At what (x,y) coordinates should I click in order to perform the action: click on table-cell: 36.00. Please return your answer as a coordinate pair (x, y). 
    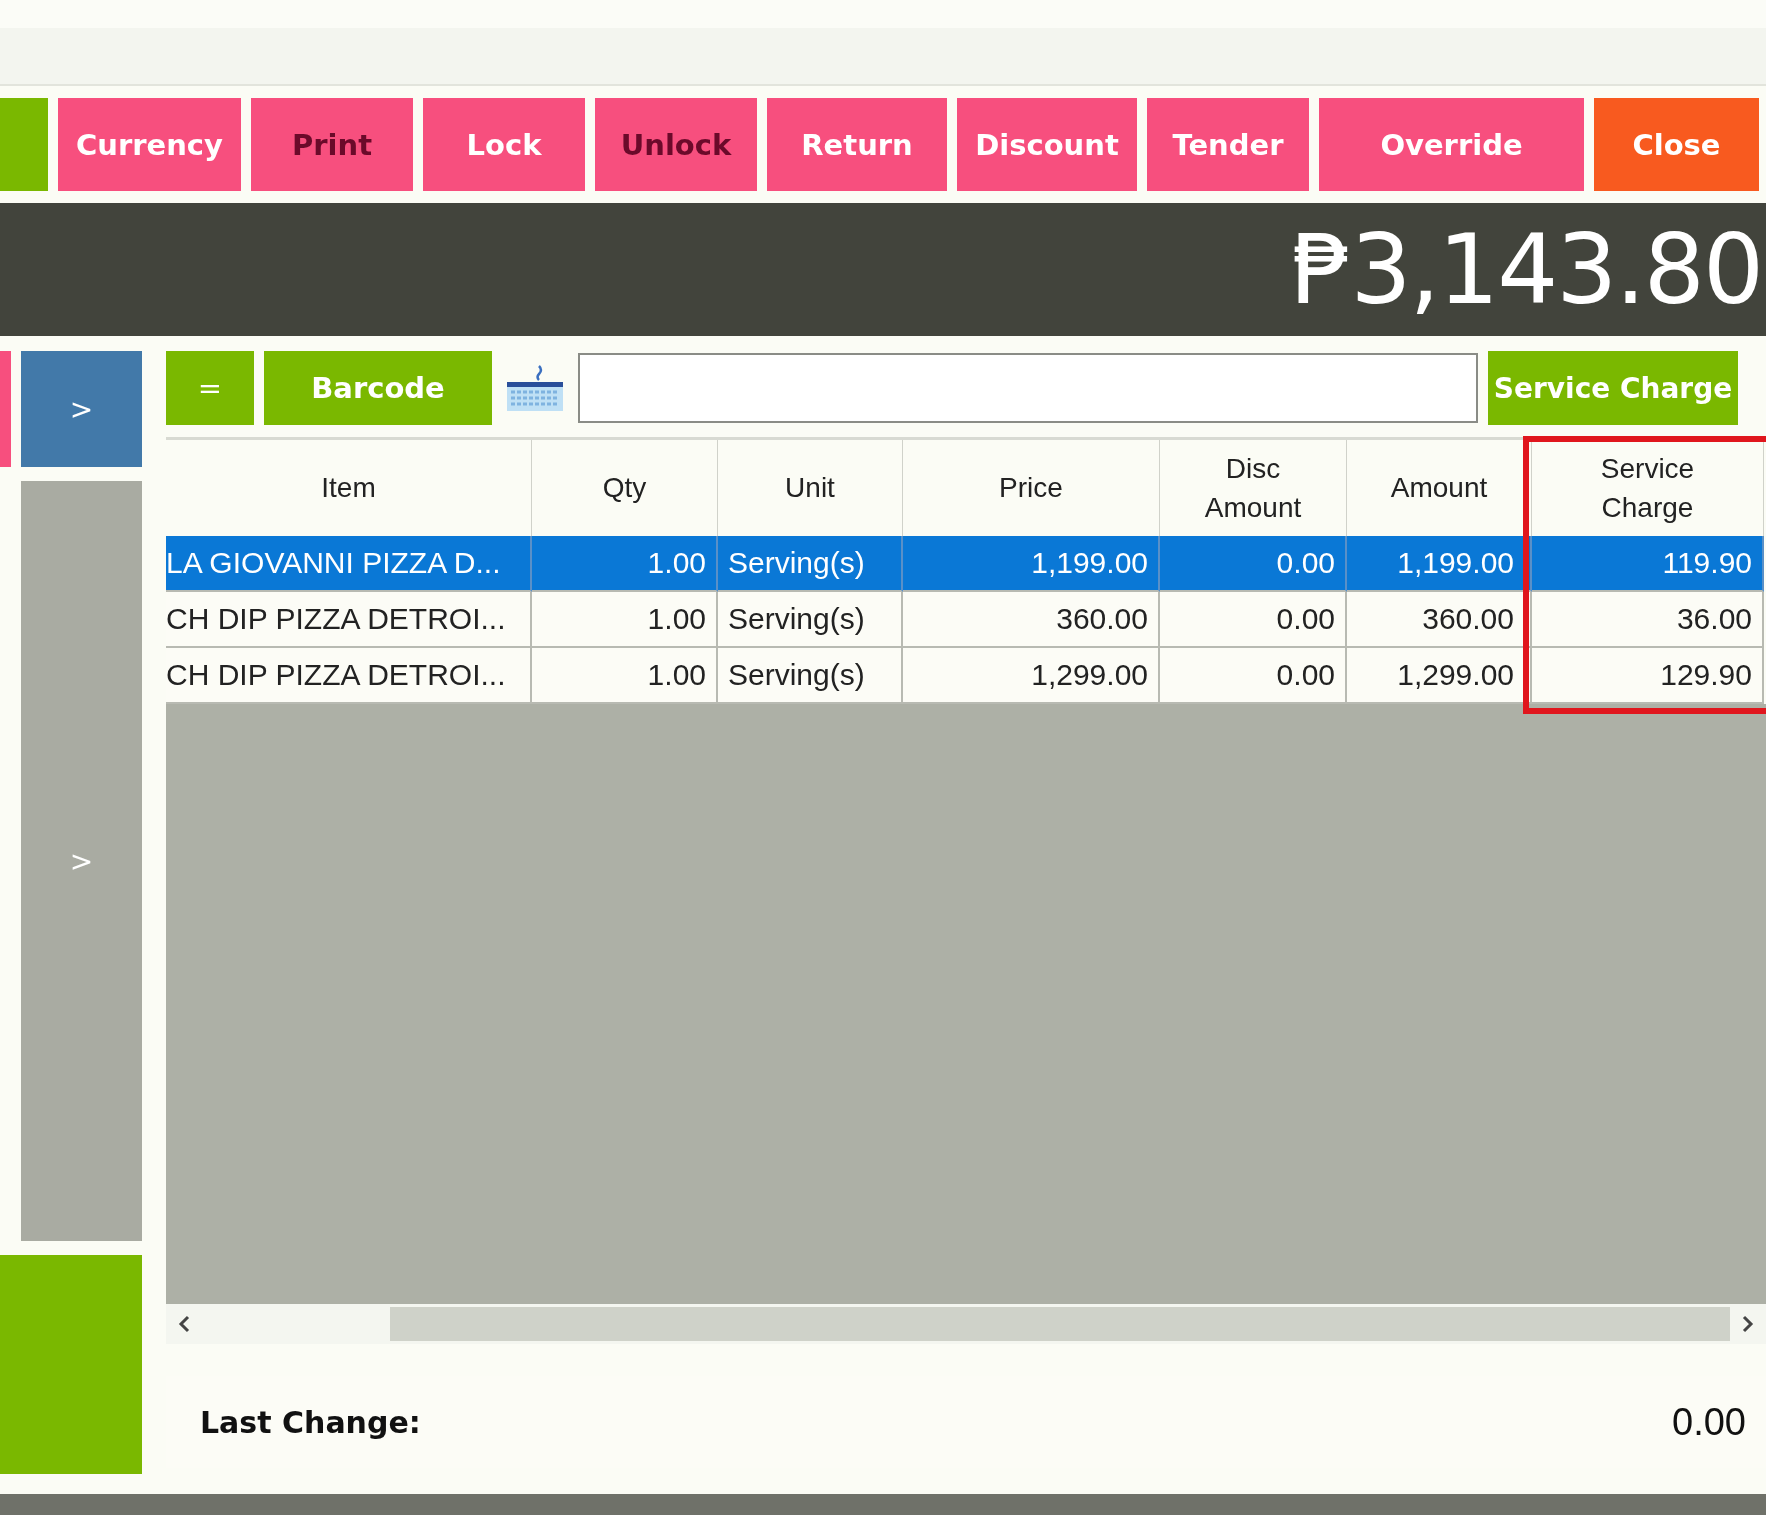
    Looking at the image, I should click on (1648, 620).